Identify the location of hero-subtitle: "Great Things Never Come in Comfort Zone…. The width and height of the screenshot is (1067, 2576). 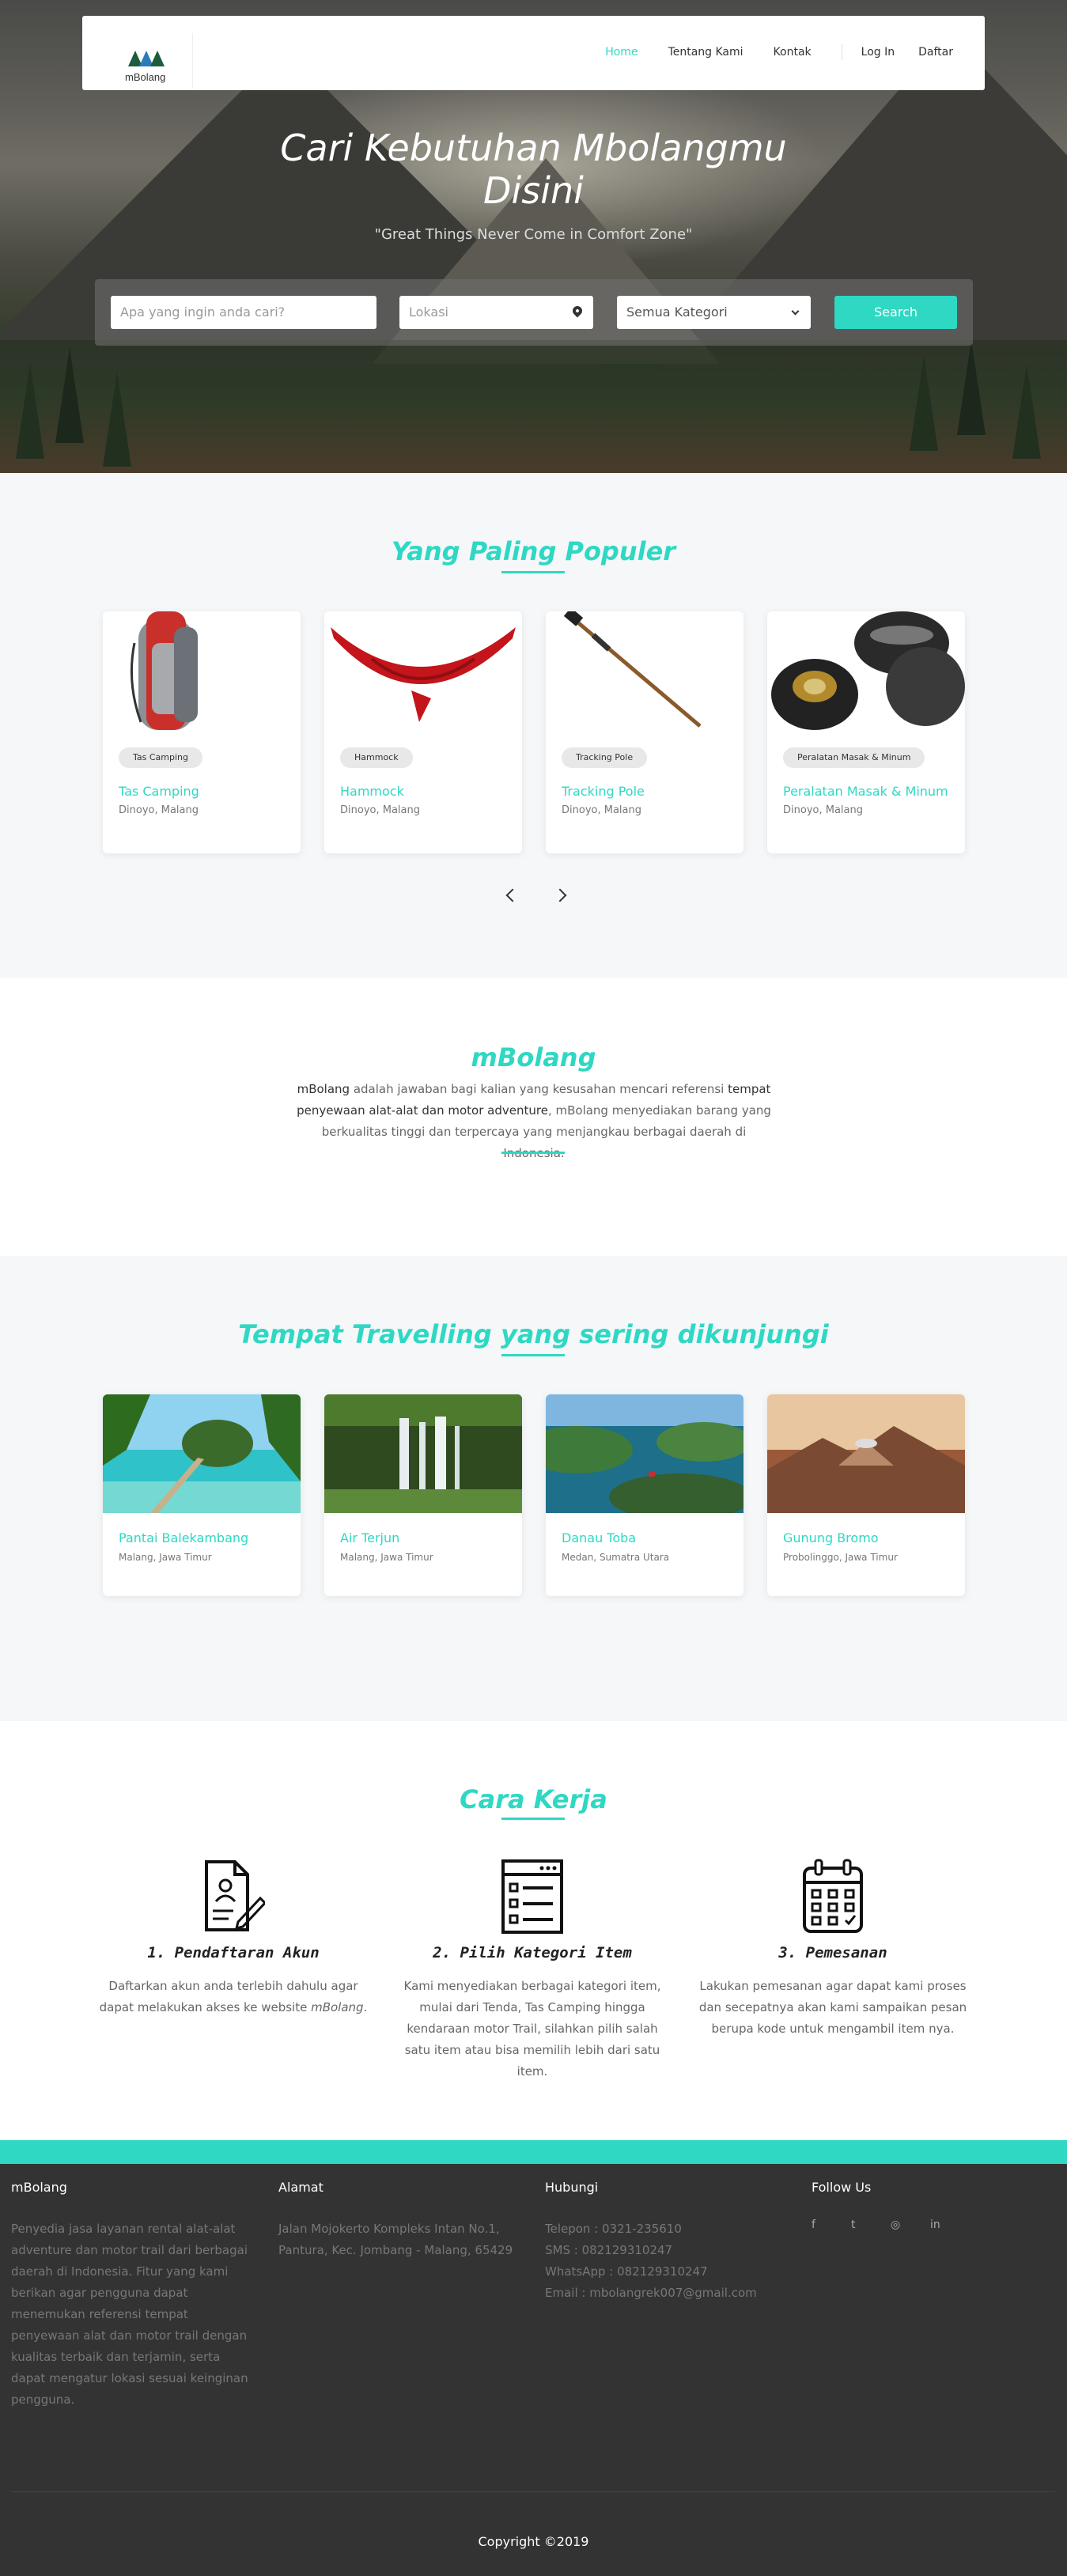
(533, 235).